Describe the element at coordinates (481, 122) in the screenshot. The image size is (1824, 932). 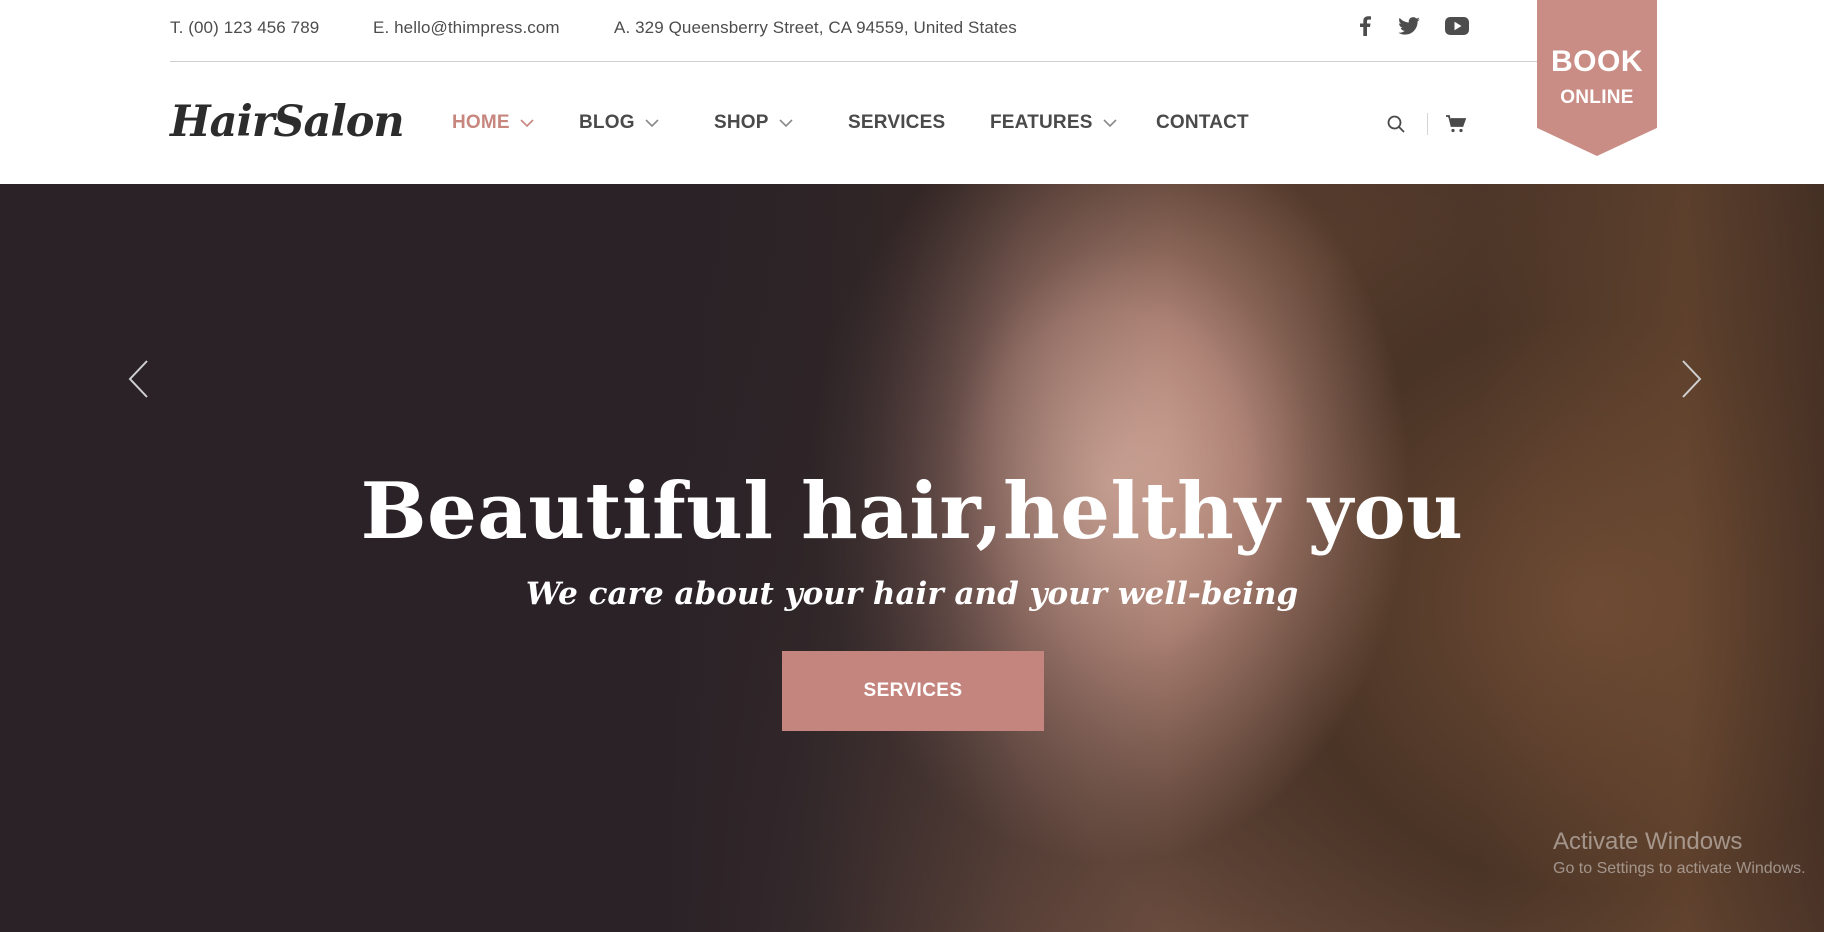
I see `nav-label: HOME` at that location.